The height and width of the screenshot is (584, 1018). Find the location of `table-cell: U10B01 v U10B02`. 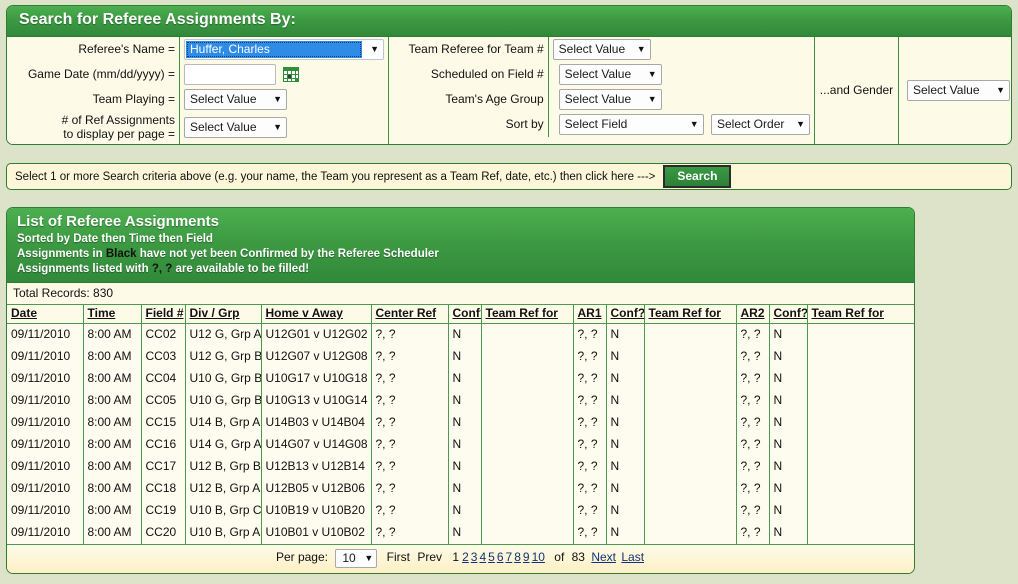

table-cell: U10B01 v U10B02 is located at coordinates (316, 532).